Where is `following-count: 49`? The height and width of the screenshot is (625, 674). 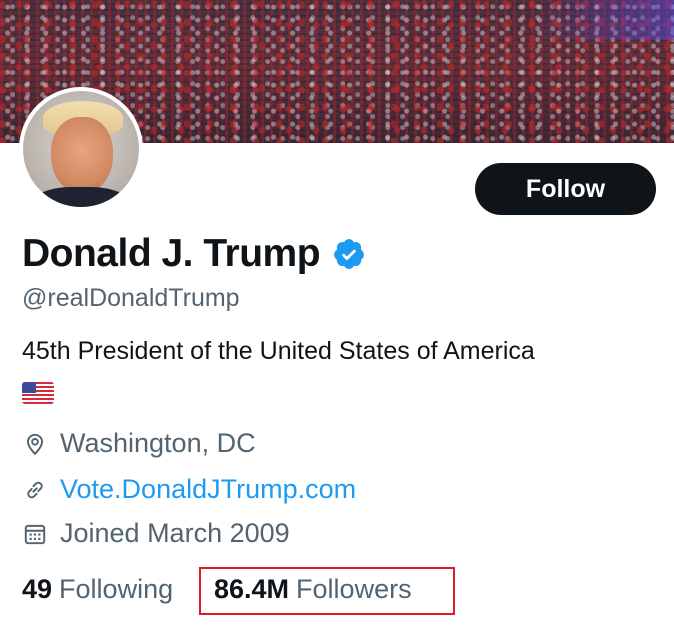 following-count: 49 is located at coordinates (37, 589).